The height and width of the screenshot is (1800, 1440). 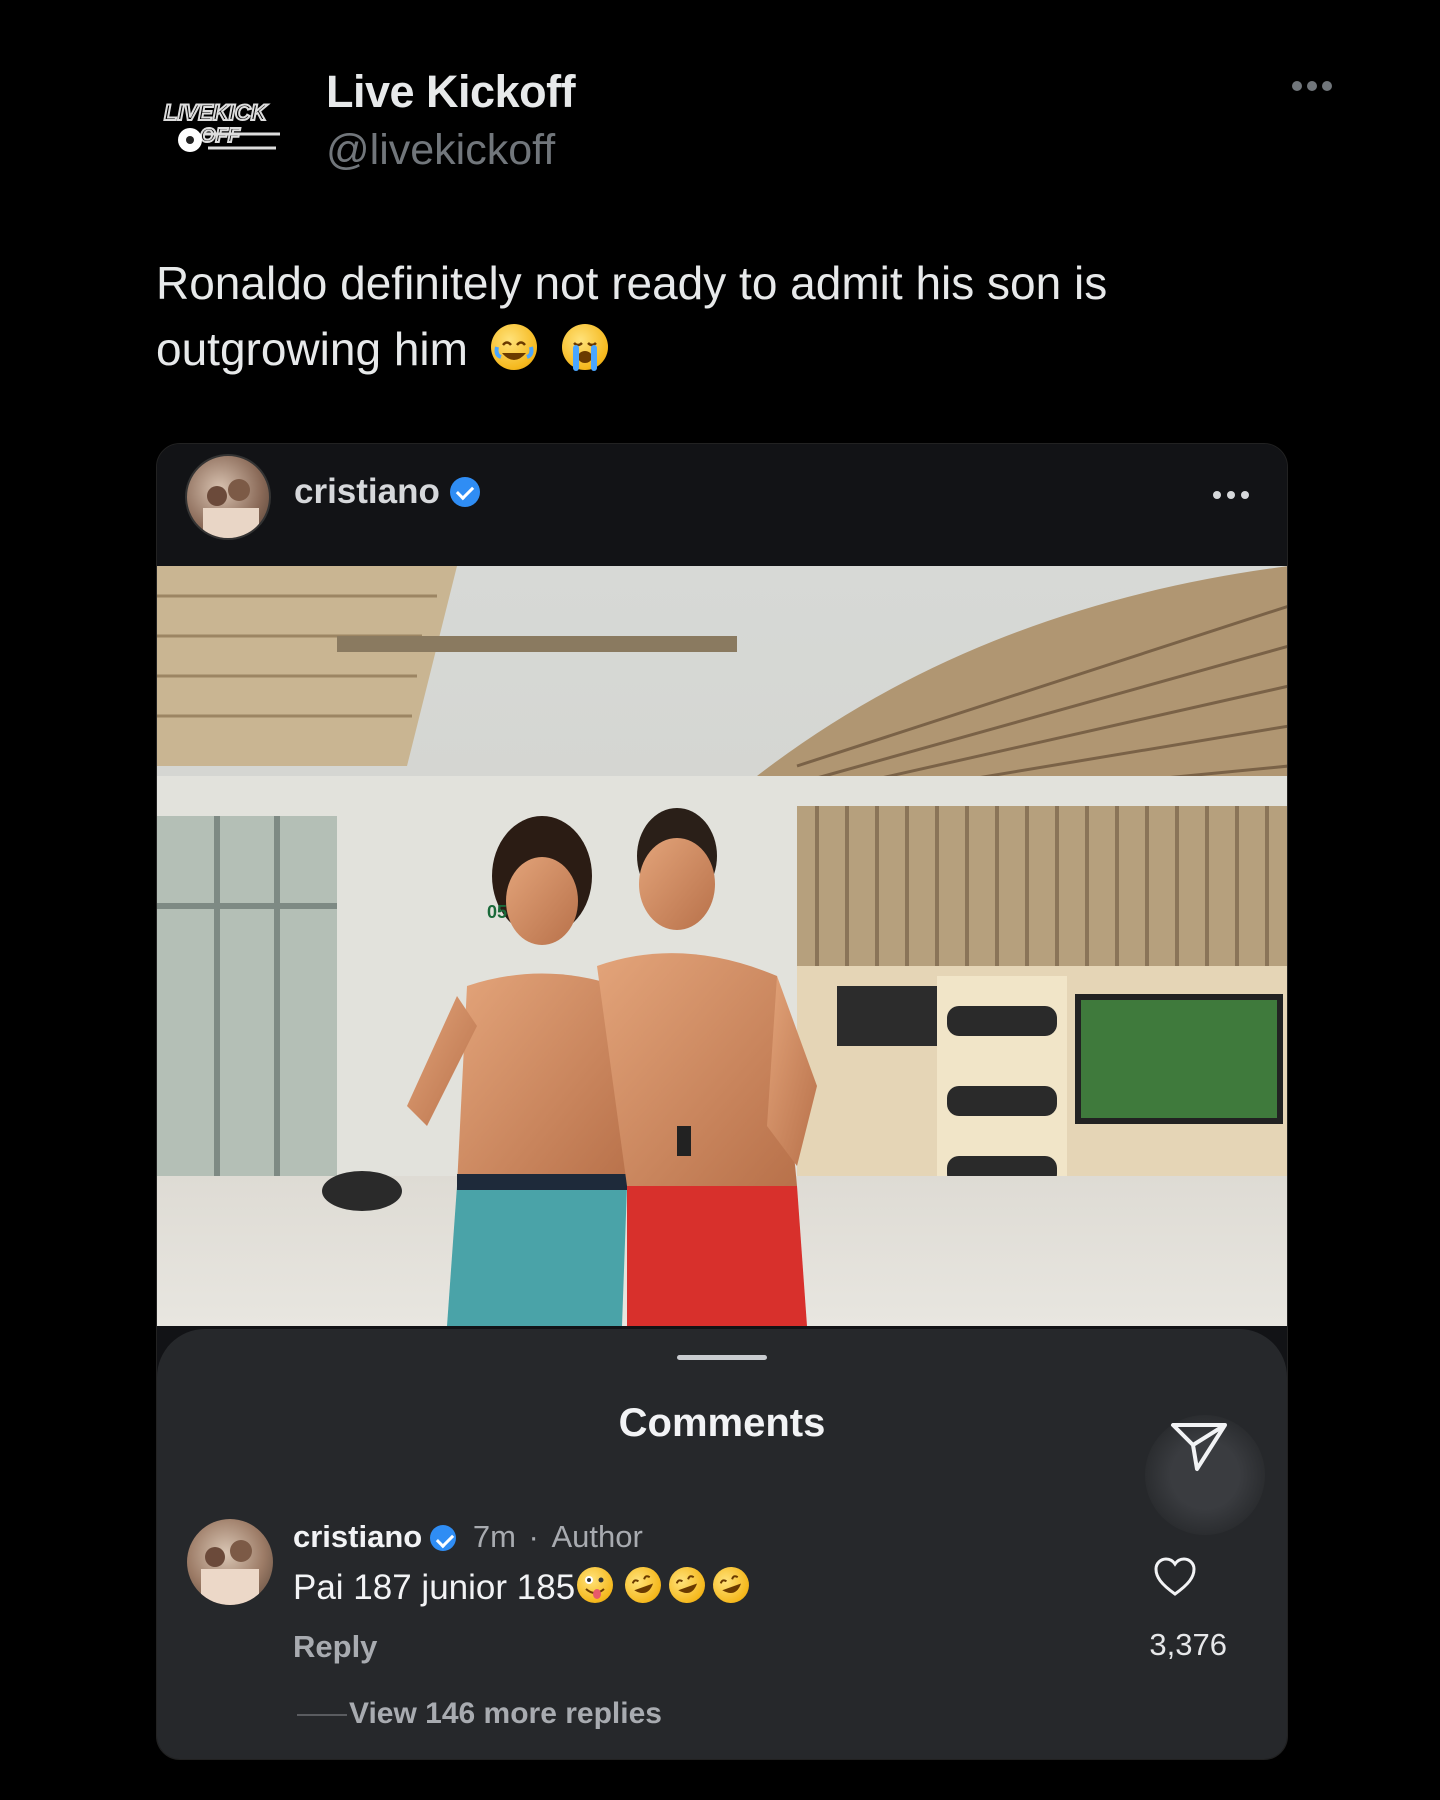 What do you see at coordinates (1205, 1475) in the screenshot?
I see `share-button` at bounding box center [1205, 1475].